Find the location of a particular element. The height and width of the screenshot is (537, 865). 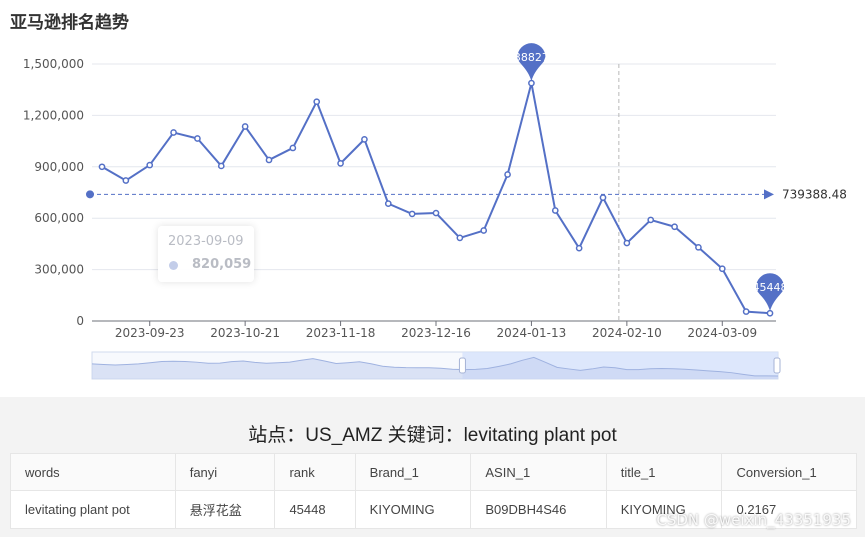

mean-line: 739388.48 is located at coordinates (466, 194).